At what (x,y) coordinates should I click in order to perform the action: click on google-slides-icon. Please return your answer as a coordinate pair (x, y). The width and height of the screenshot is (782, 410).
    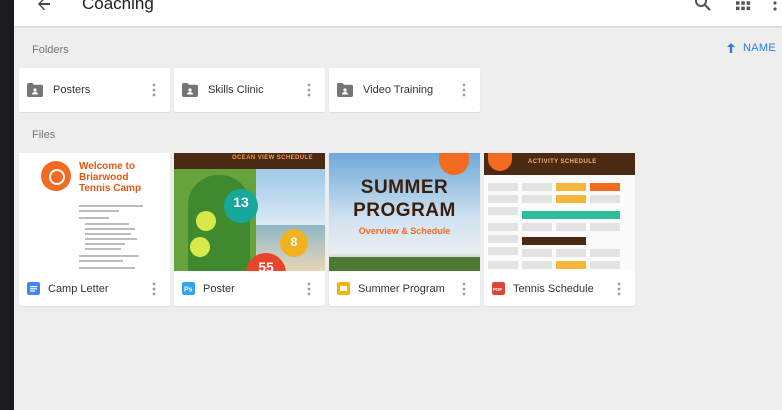
    Looking at the image, I should click on (343, 288).